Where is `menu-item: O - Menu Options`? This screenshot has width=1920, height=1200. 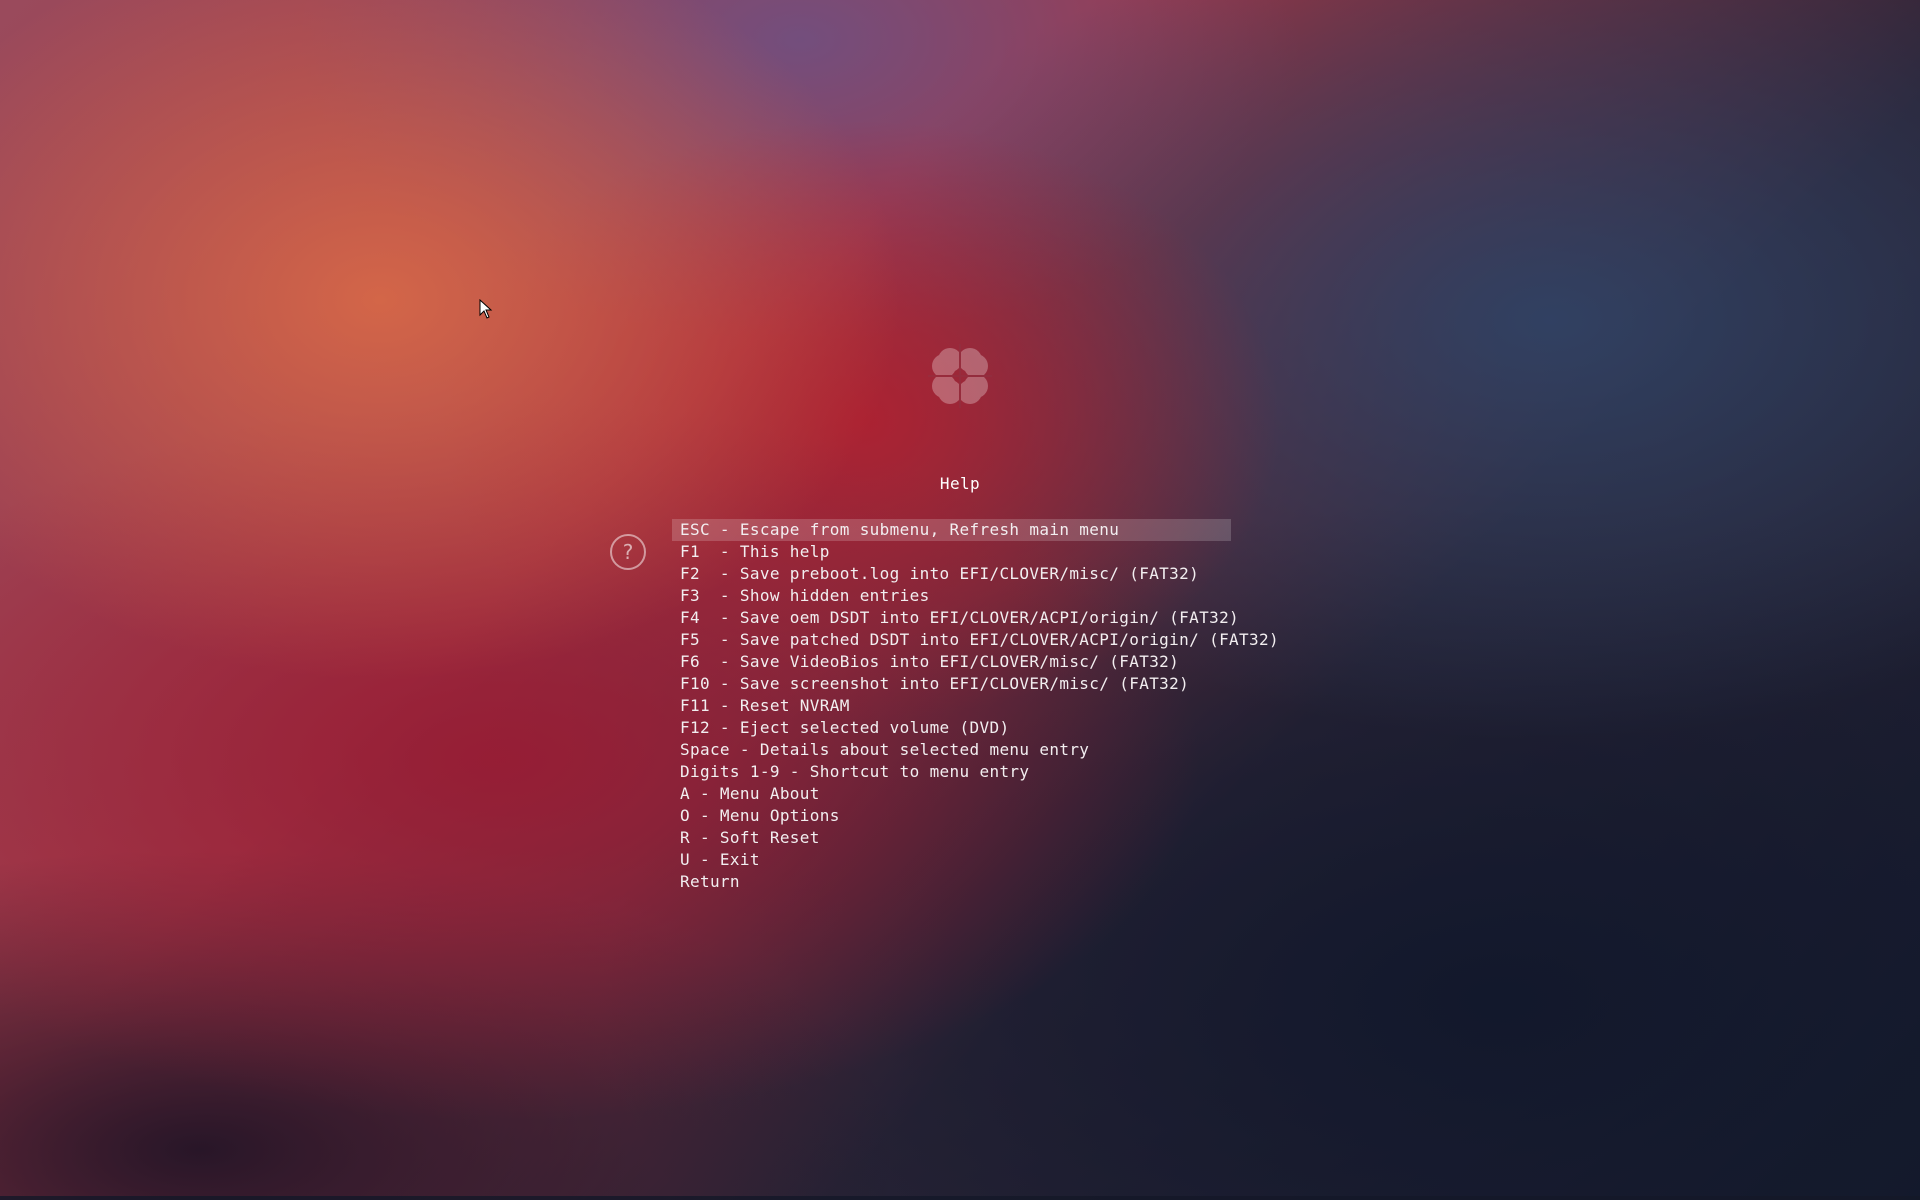 menu-item: O - Menu Options is located at coordinates (975, 816).